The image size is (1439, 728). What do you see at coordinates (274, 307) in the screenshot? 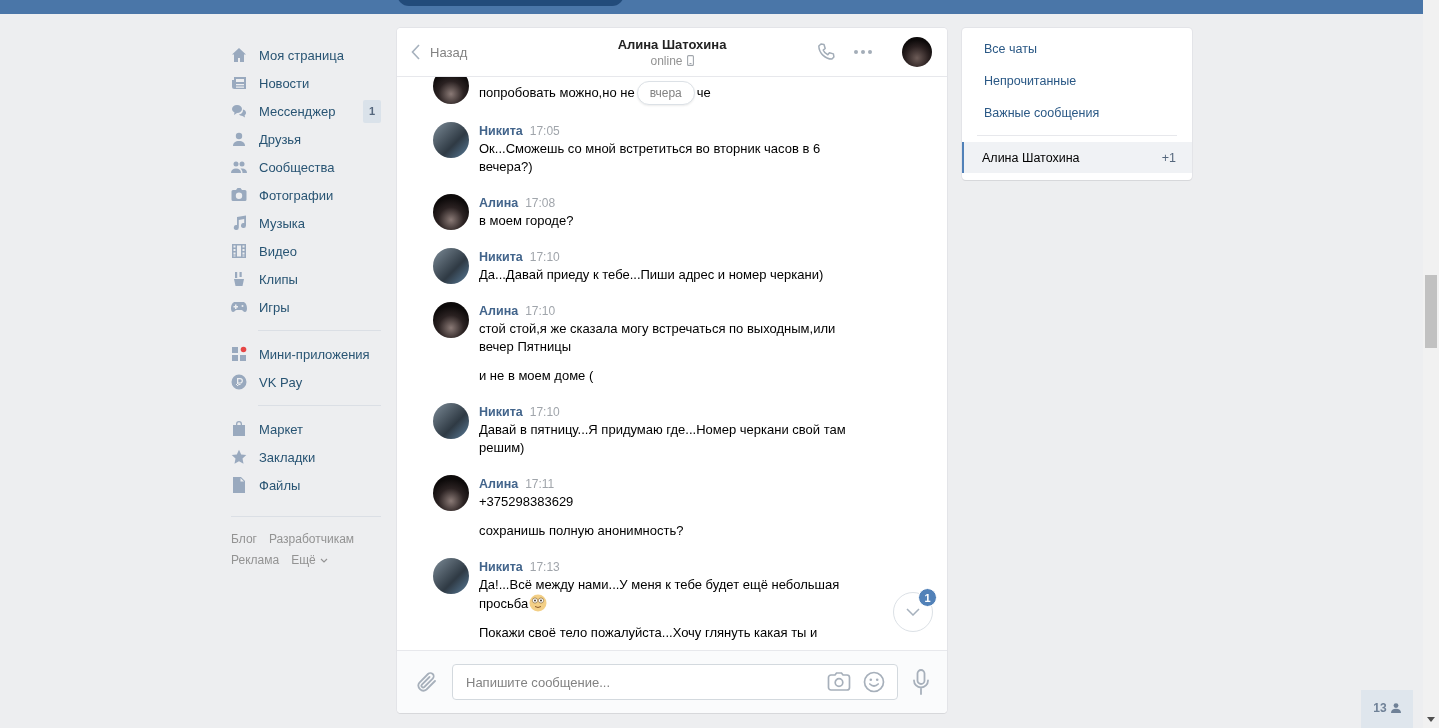
I see `nav-label: Игры` at bounding box center [274, 307].